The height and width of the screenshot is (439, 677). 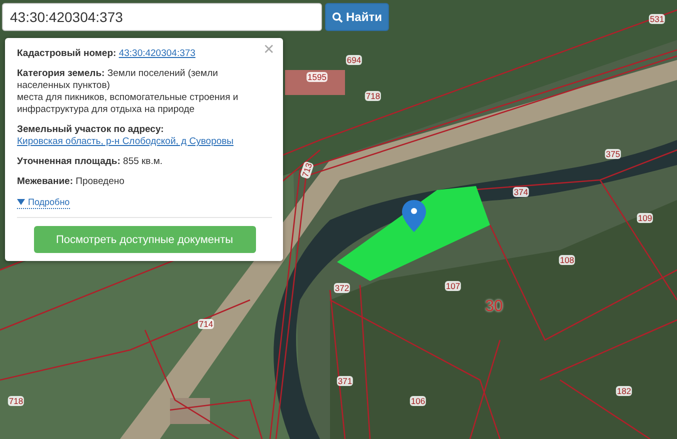 I want to click on parcel-number: 375, so click(x=613, y=154).